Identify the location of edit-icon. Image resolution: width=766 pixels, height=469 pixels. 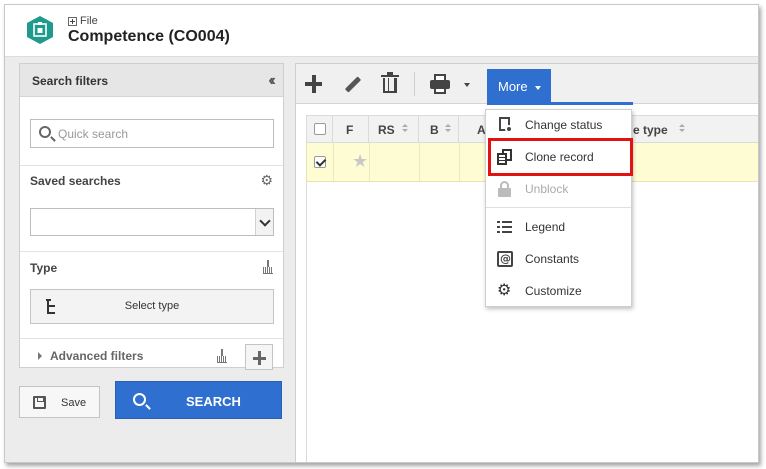
(353, 84).